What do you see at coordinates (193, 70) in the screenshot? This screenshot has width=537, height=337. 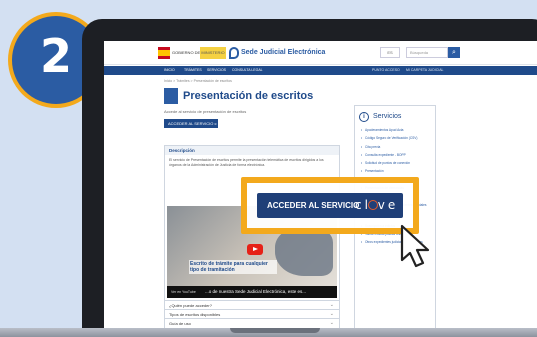 I see `nav-item-tramites: TRÁMITES` at bounding box center [193, 70].